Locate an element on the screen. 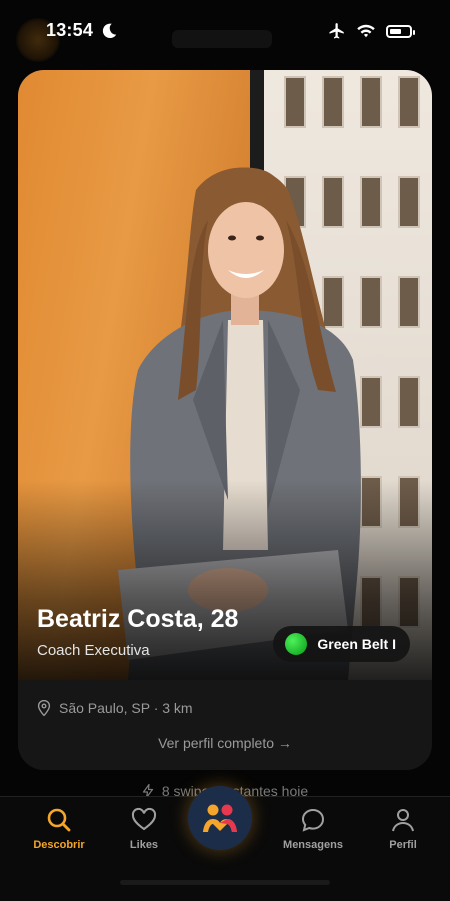  tab-mensagens: Mensagens is located at coordinates (313, 829).